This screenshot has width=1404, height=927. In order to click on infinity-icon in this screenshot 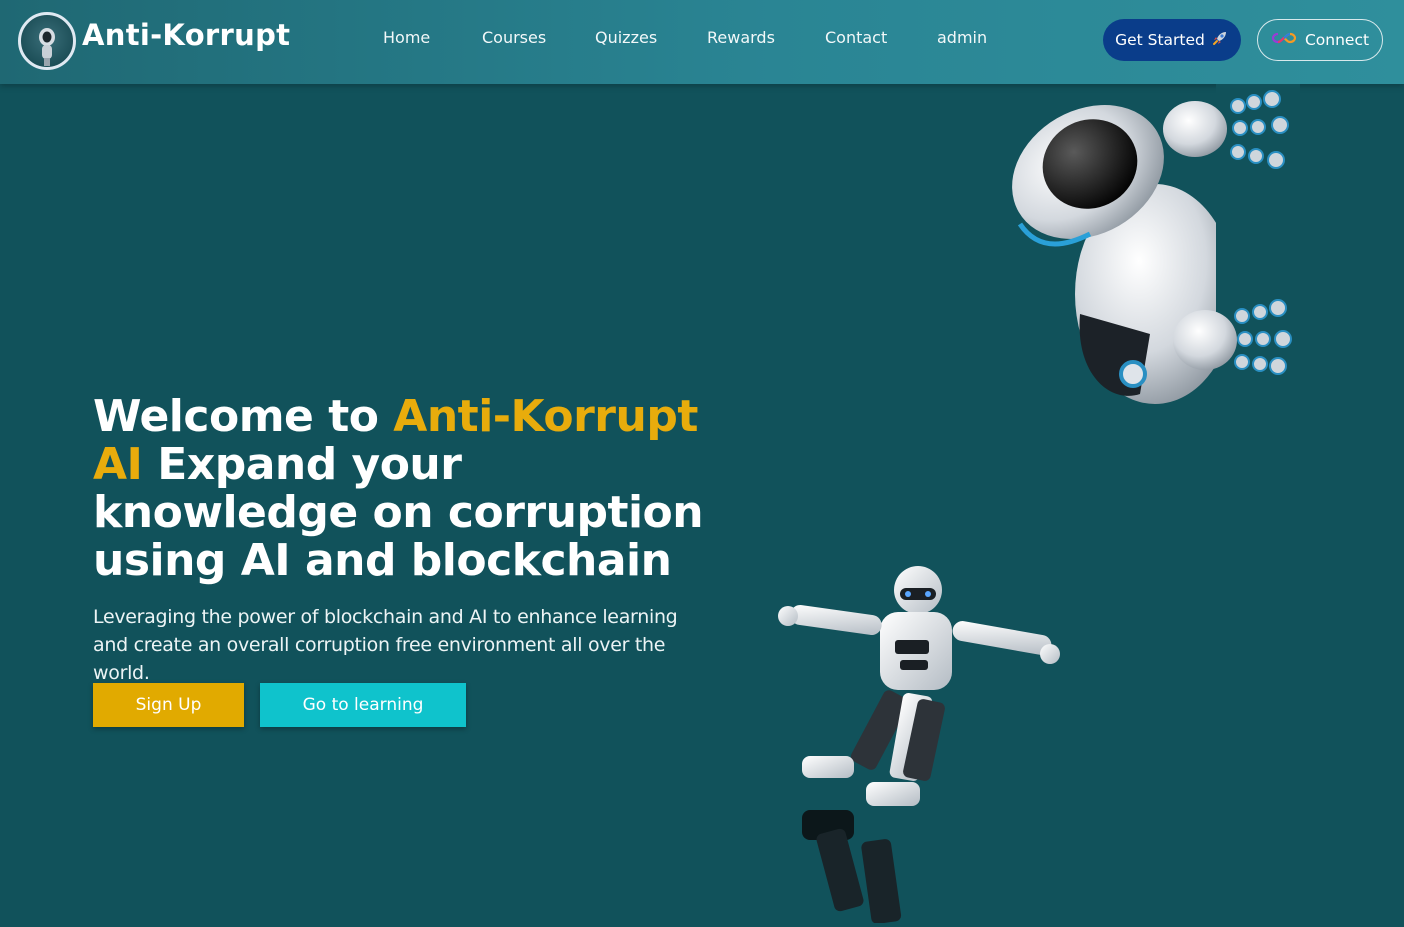, I will do `click(1284, 40)`.